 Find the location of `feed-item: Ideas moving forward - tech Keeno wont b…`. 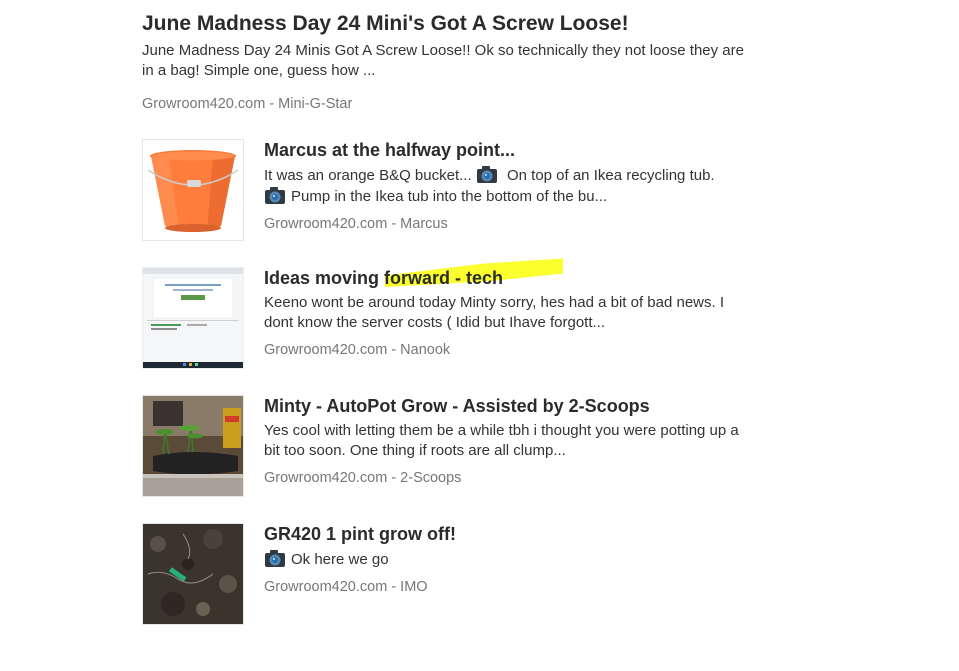

feed-item: Ideas moving forward - tech Keeno wont b… is located at coordinates (452, 313).